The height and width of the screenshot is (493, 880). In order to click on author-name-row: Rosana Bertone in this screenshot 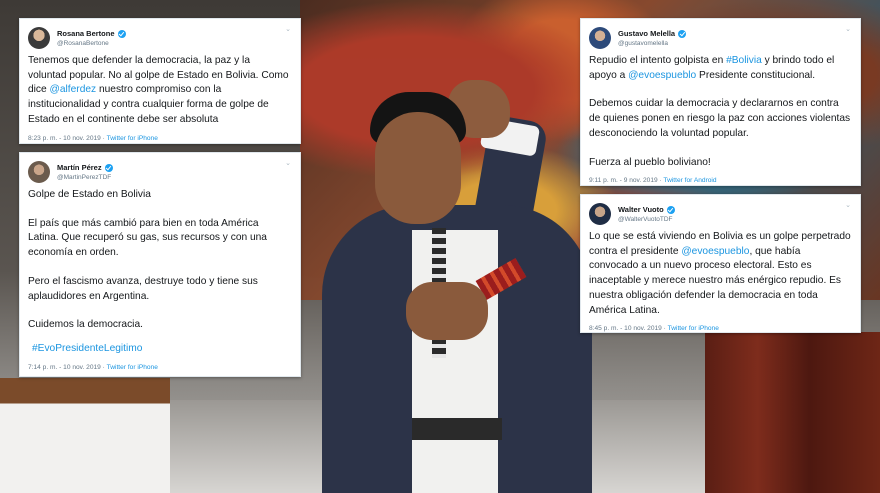, I will do `click(91, 34)`.